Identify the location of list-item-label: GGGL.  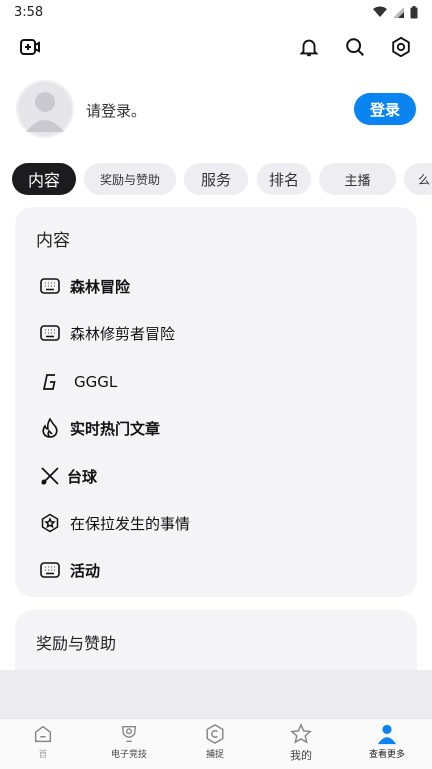
(96, 382).